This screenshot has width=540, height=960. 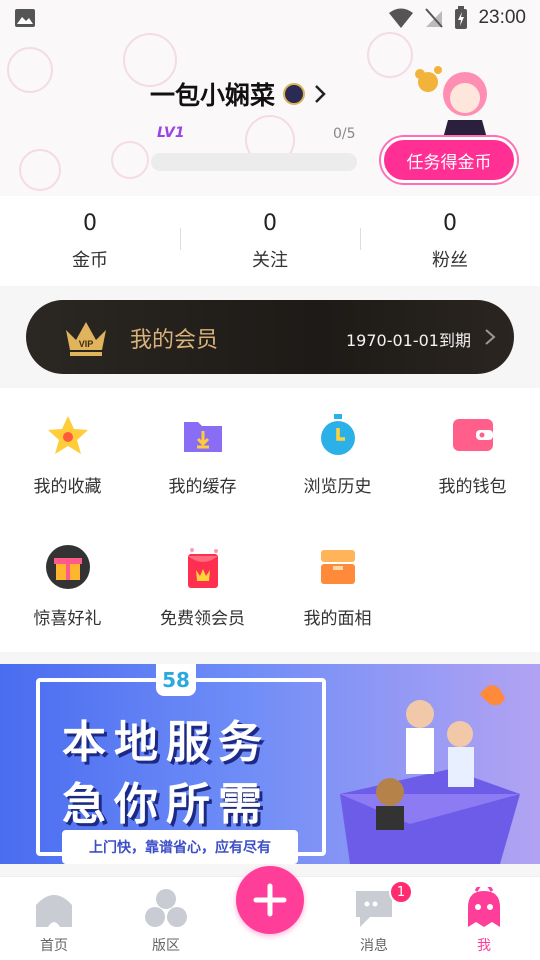 I want to click on stat-label: 关注, so click(x=270, y=260).